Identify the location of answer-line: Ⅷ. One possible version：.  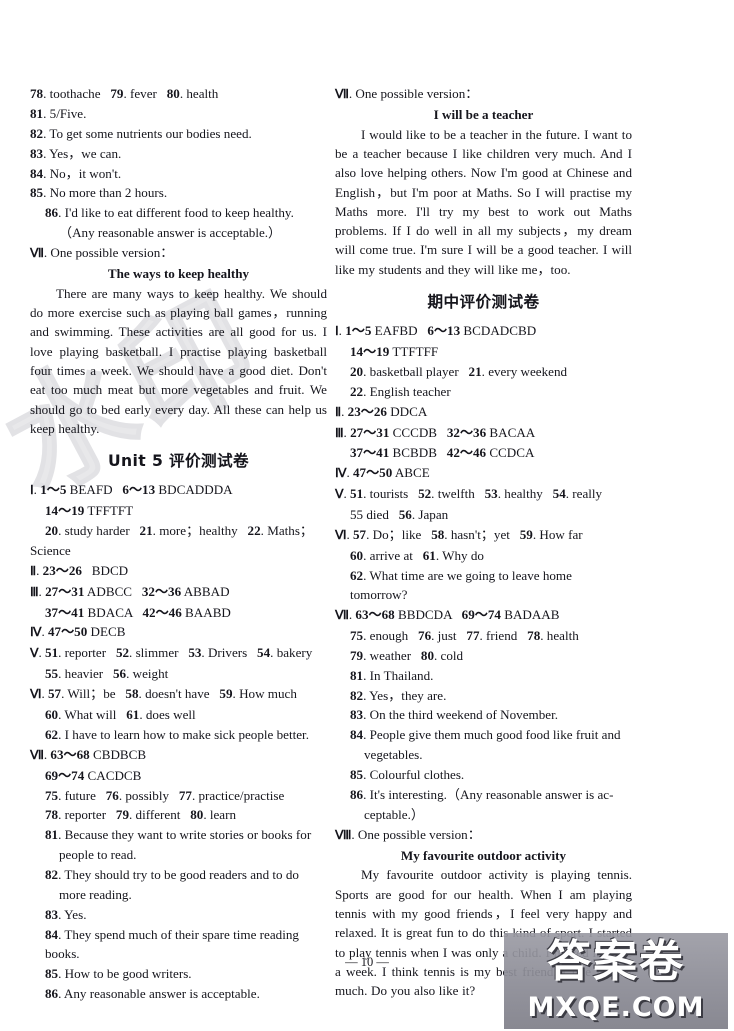
(408, 834).